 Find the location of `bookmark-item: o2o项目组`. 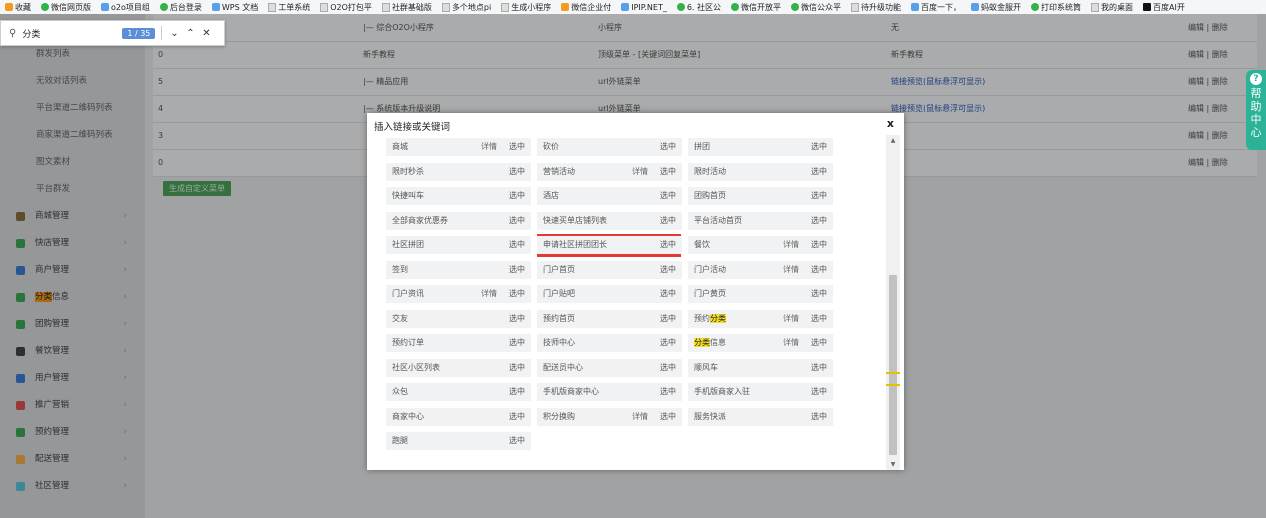

bookmark-item: o2o项目组 is located at coordinates (125, 7).